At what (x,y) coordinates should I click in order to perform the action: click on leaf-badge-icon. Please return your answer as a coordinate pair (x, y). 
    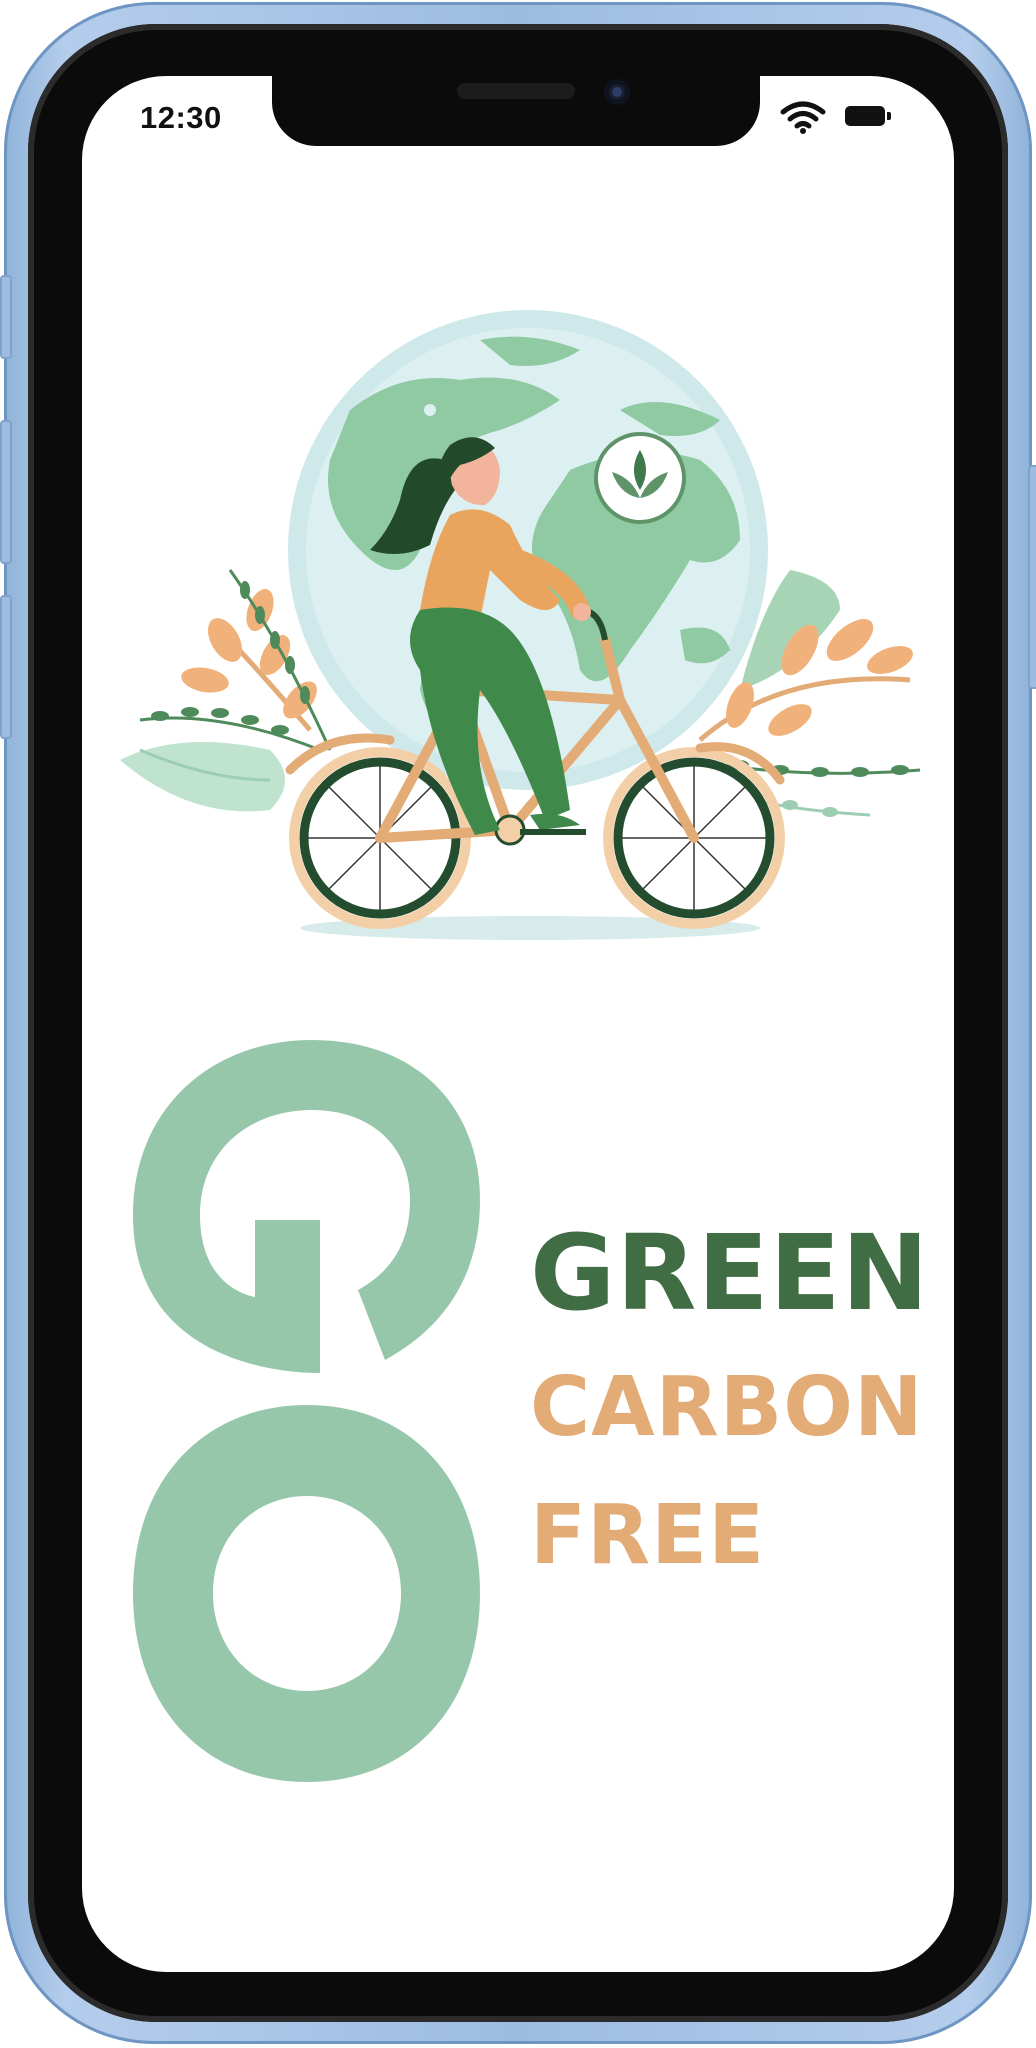
    Looking at the image, I should click on (640, 478).